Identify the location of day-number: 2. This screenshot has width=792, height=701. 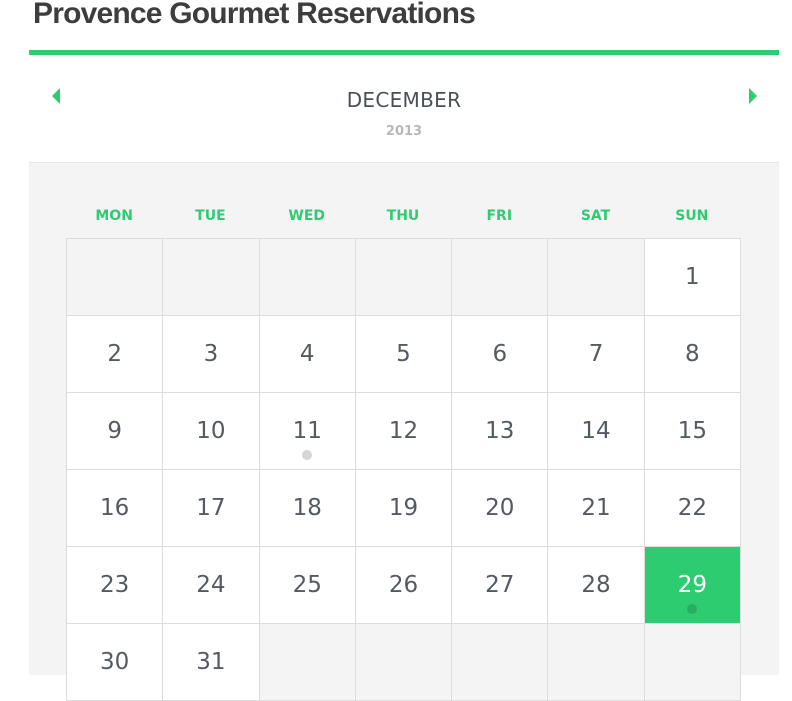
(114, 354).